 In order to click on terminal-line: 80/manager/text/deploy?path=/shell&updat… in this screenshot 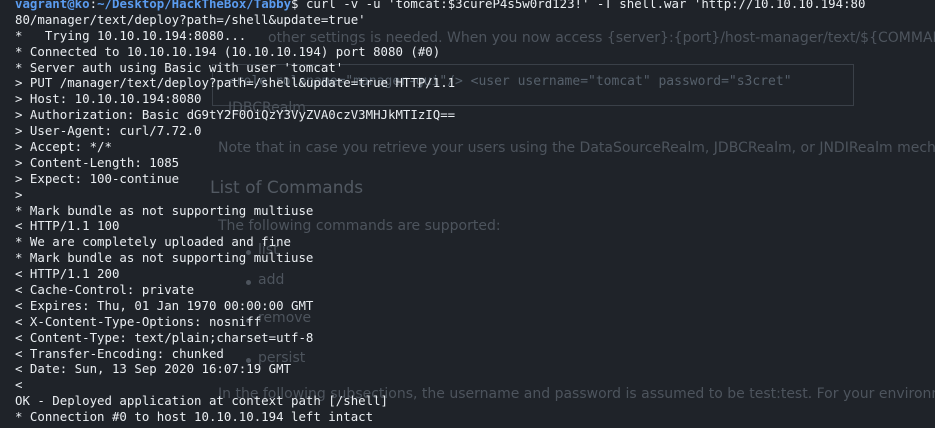, I will do `click(190, 19)`.